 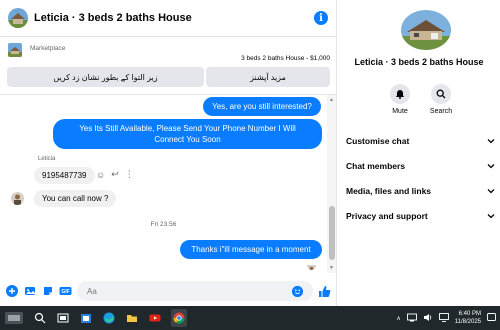 I want to click on chat-title: Leticia · 3 beds 2 baths House, so click(x=113, y=18).